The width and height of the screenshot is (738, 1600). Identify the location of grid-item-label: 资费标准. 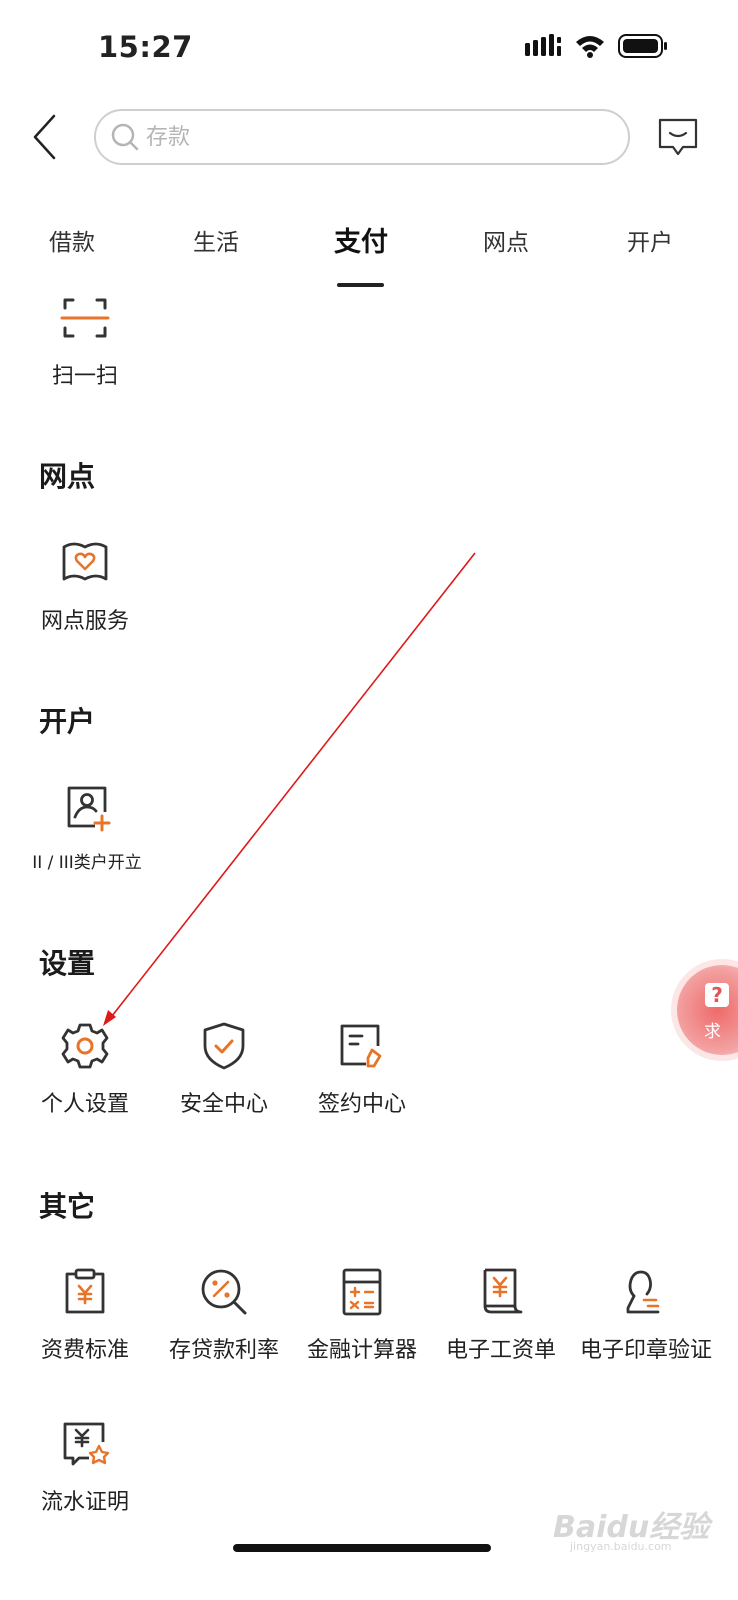
(84, 1350).